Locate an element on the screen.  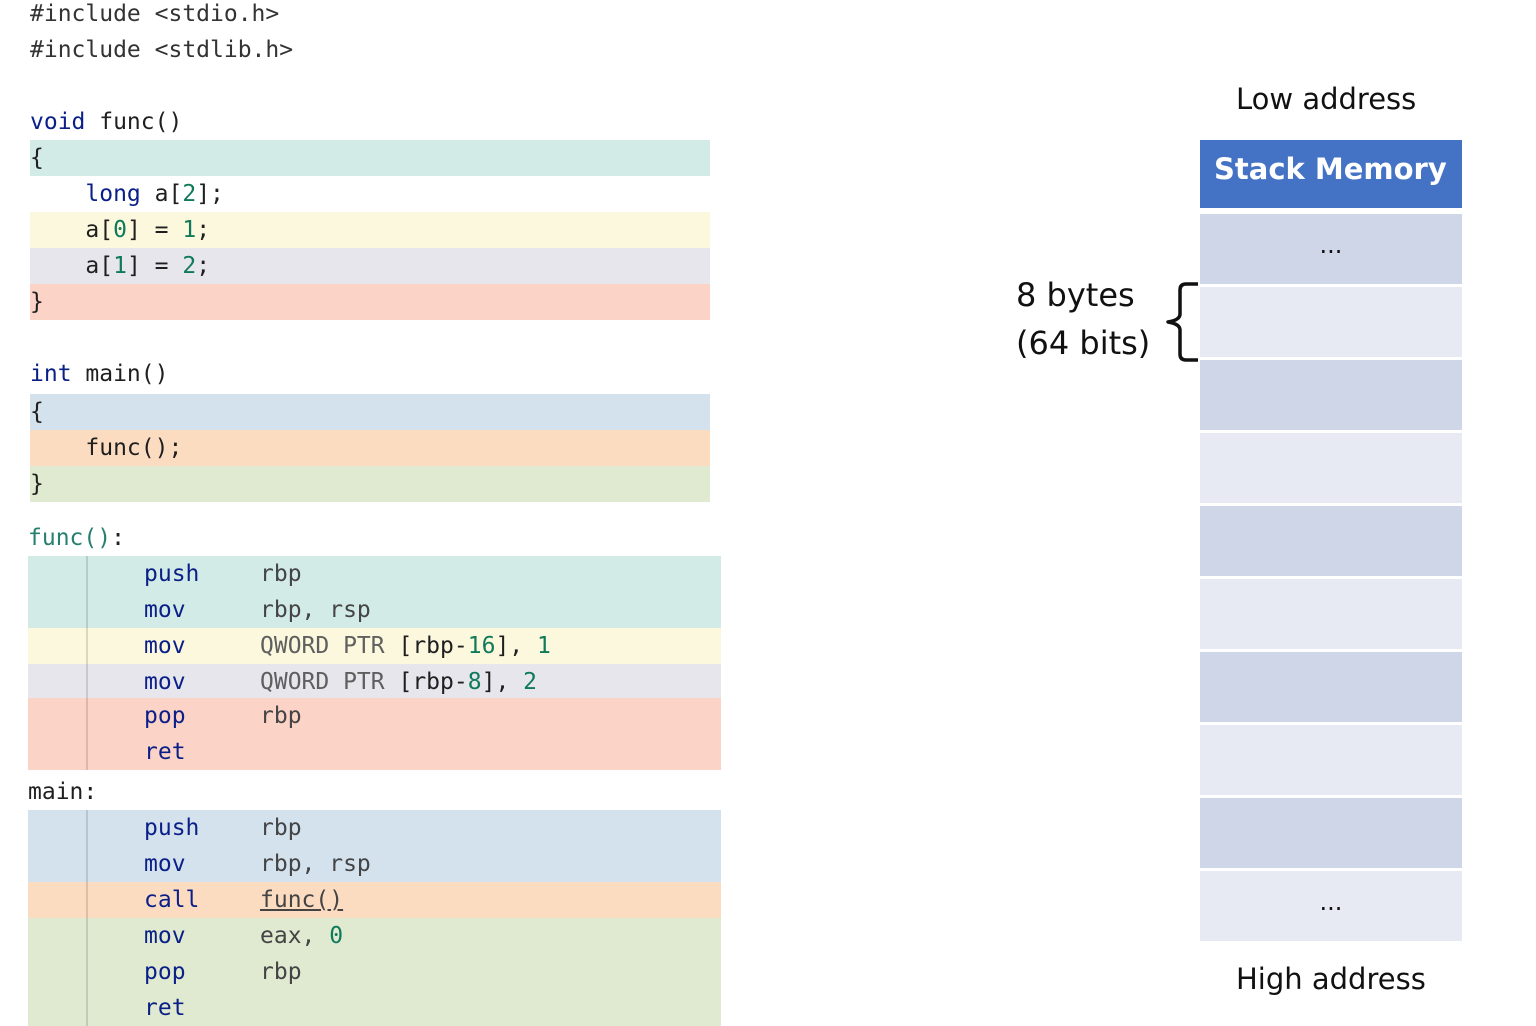
main-open-brace: { is located at coordinates (370, 412).